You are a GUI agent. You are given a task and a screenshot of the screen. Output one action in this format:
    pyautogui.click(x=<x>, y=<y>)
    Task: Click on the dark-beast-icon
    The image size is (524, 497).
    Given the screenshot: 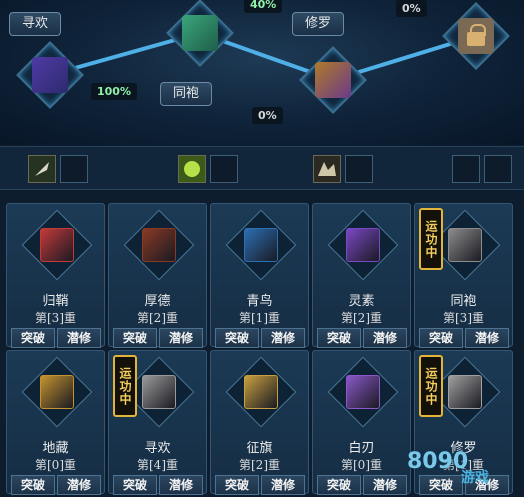 What is the action you would take?
    pyautogui.click(x=327, y=169)
    